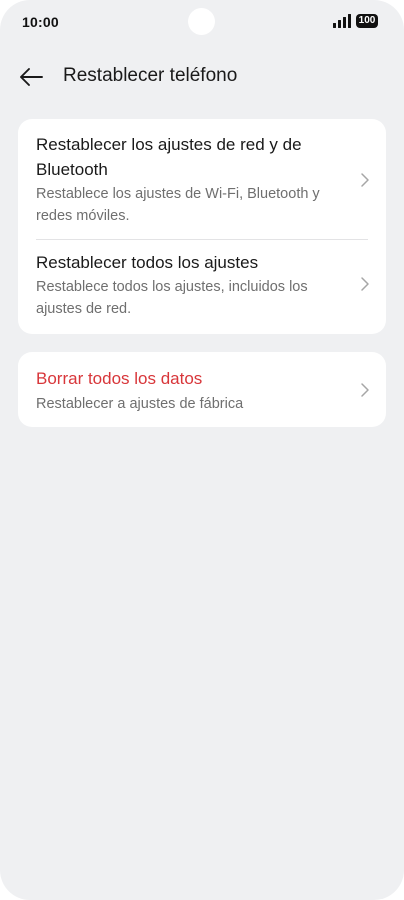 This screenshot has width=404, height=900. I want to click on camera-cutout, so click(201, 21).